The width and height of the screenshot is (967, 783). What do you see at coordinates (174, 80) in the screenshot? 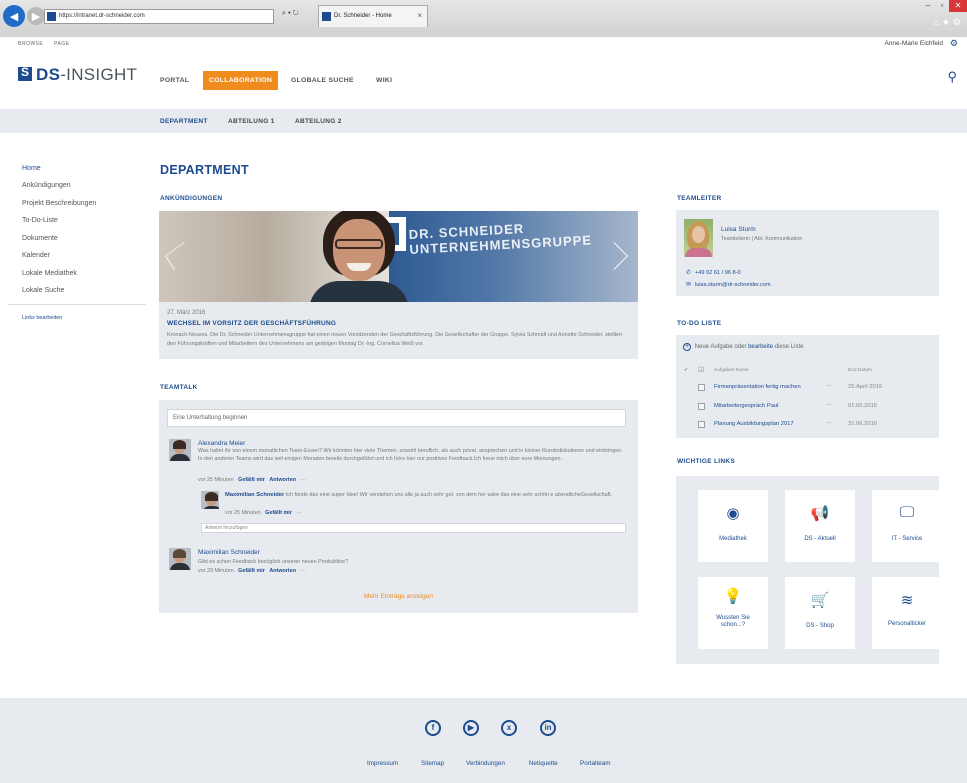
I see `topnav-portal: PORTAL` at bounding box center [174, 80].